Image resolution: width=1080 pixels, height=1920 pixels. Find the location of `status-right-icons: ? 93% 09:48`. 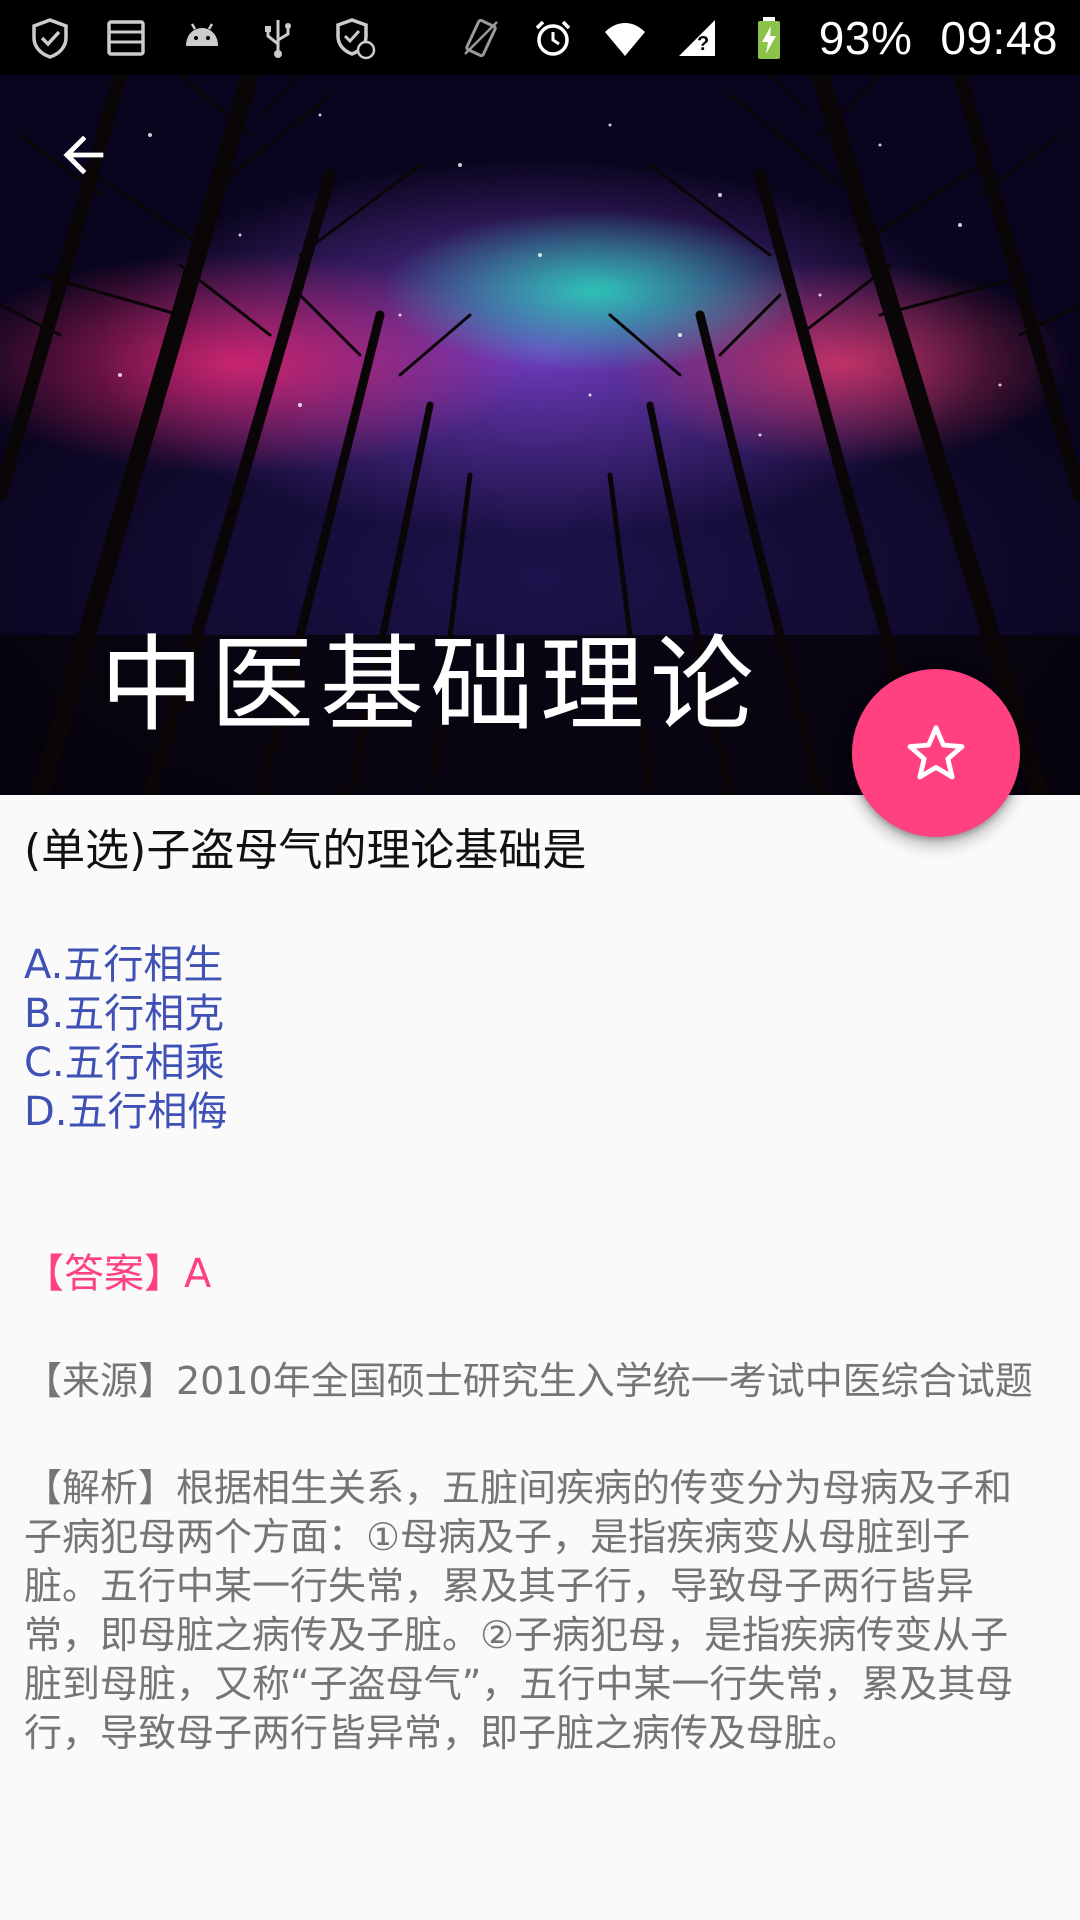

status-right-icons: ? 93% 09:48 is located at coordinates (758, 38).